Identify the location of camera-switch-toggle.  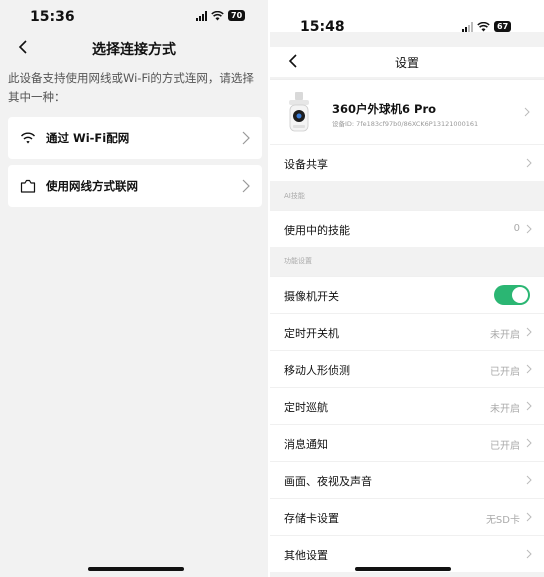
(512, 295).